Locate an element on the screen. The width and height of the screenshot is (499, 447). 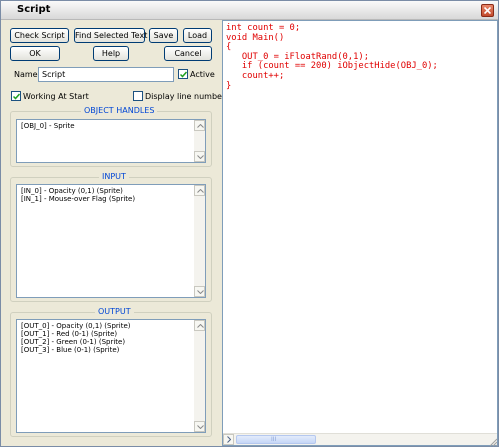
name-label: Name: is located at coordinates (27, 74).